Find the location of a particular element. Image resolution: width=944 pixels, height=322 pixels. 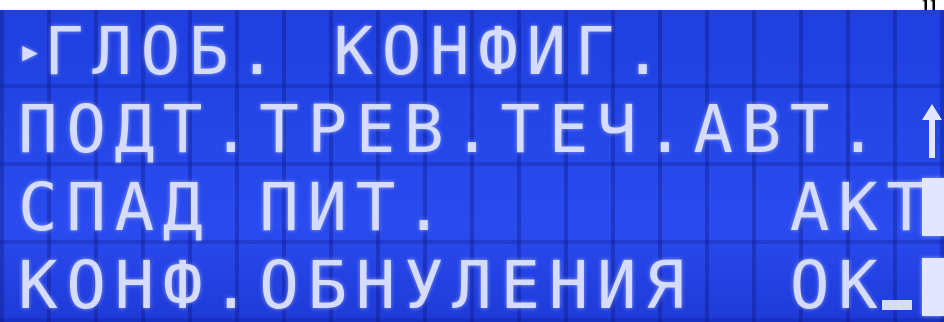

selection-pointer-icon: ▸ is located at coordinates (34, 51).